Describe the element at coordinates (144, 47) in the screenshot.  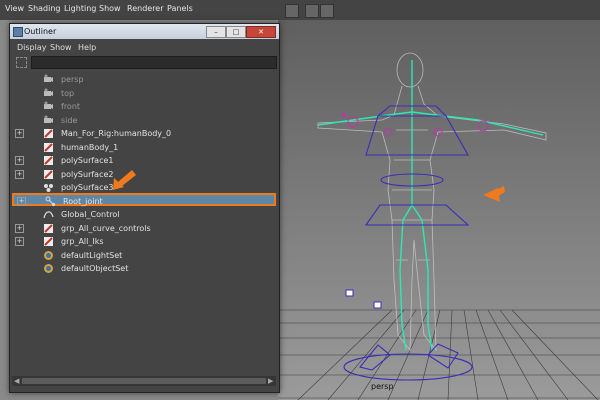
I see `outliner-menubar: Display Show Help` at that location.